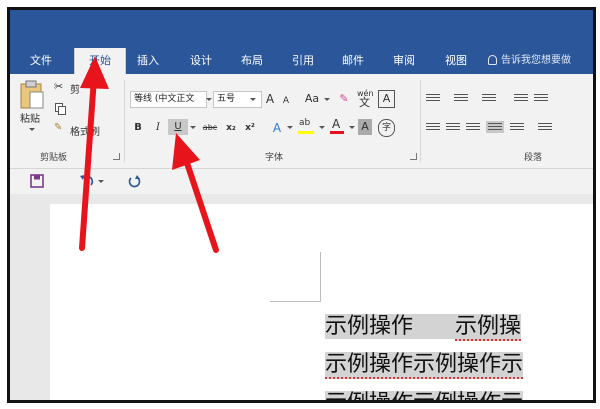 Image resolution: width=600 pixels, height=409 pixels. Describe the element at coordinates (69, 109) in the screenshot. I see `copy-button` at that location.